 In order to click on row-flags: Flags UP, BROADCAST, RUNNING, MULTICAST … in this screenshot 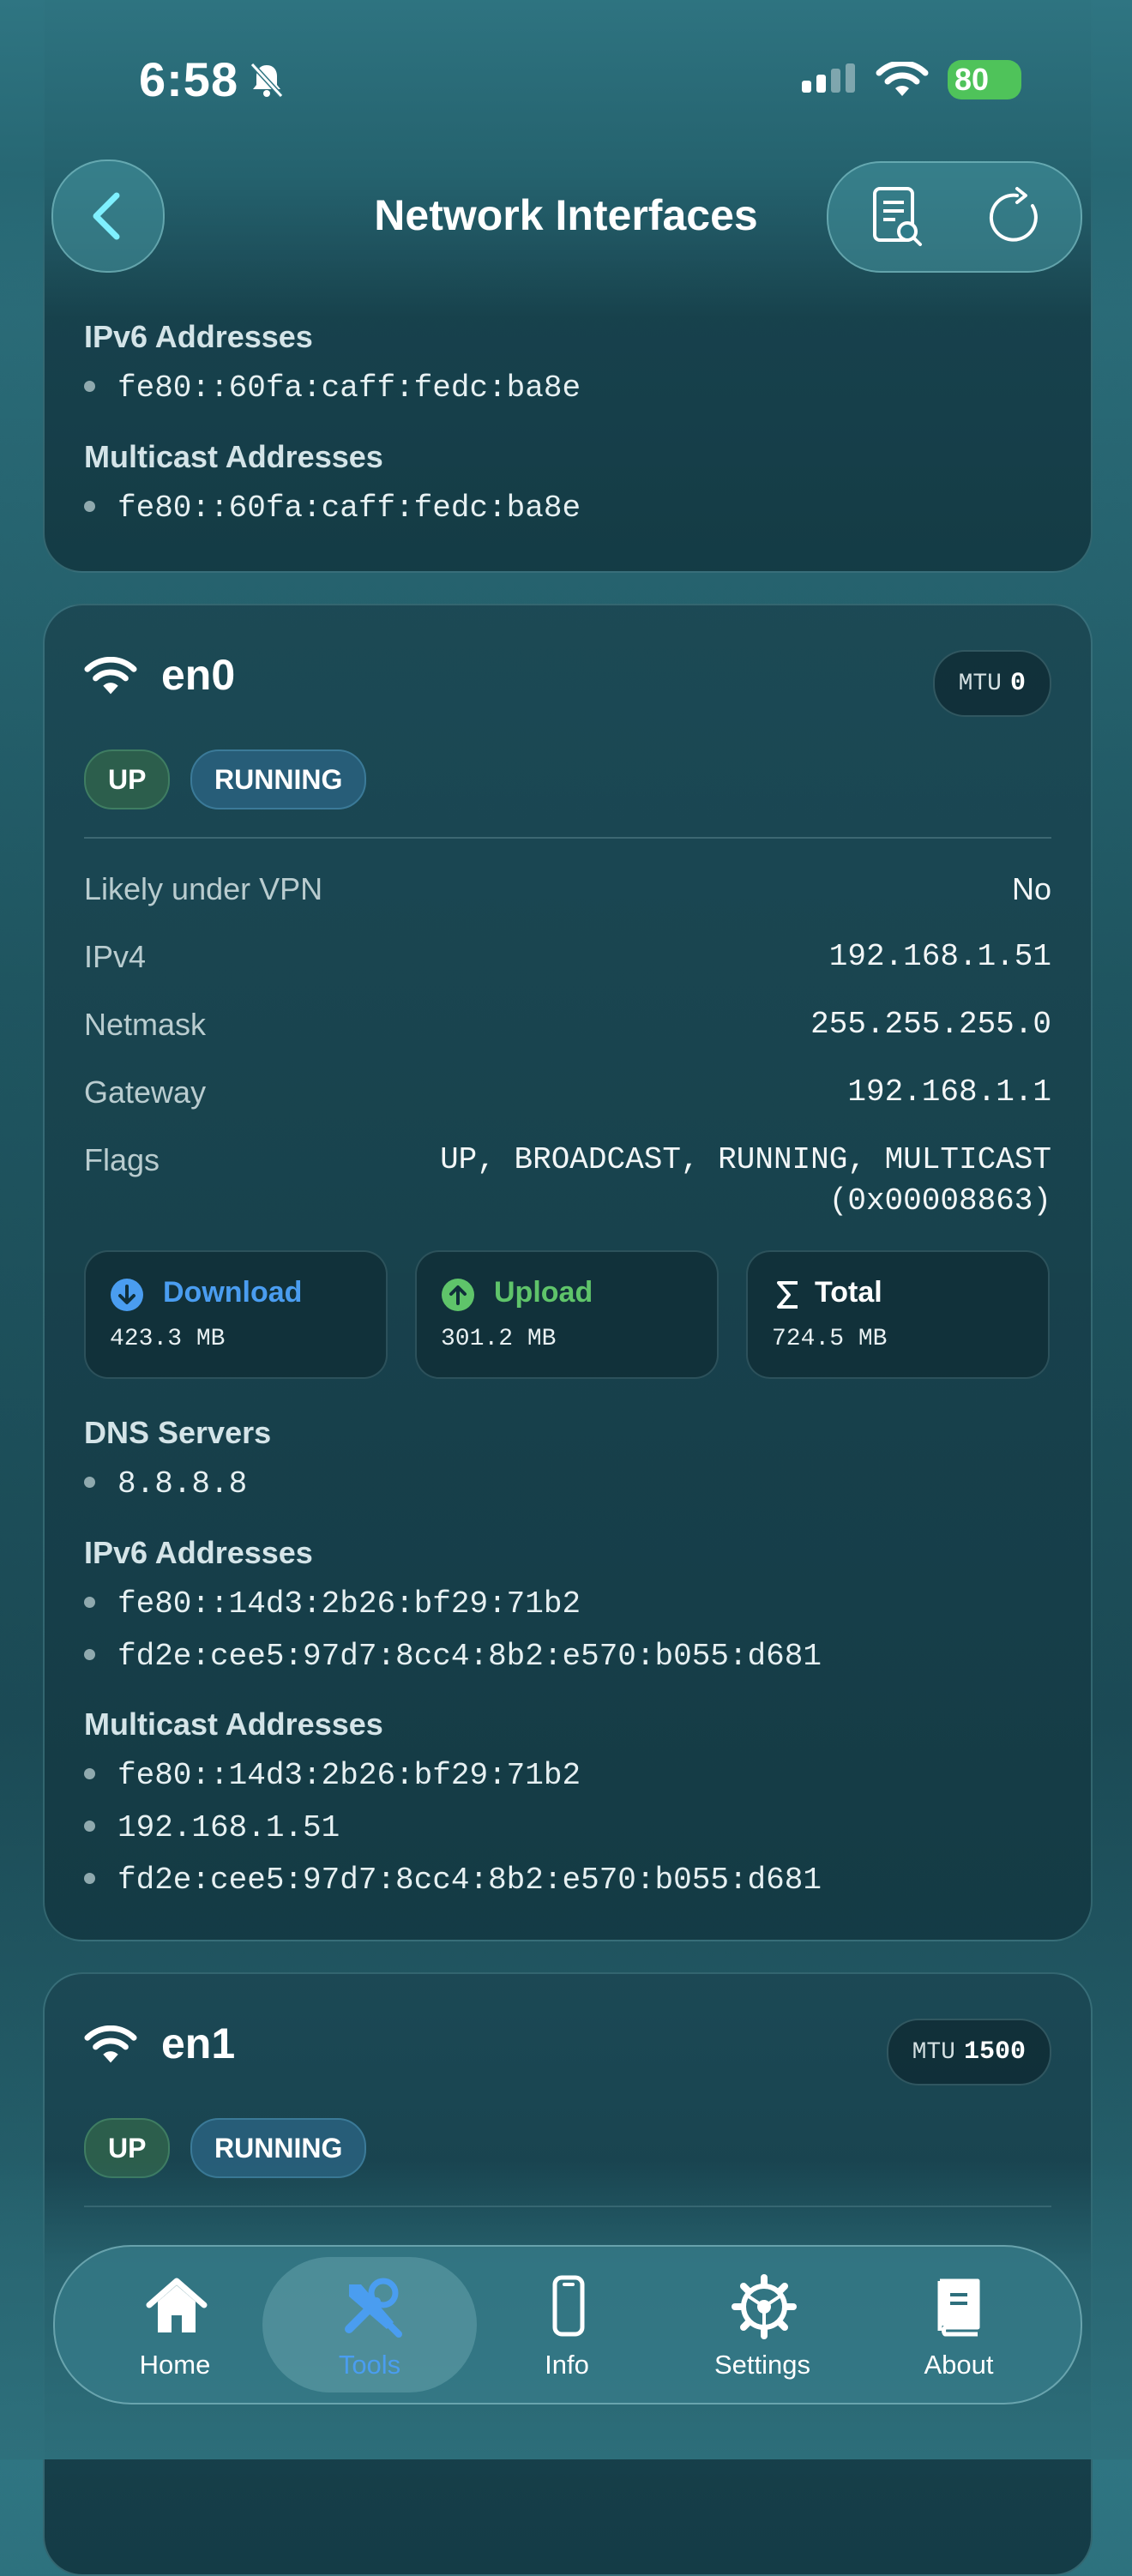, I will do `click(567, 1189)`.